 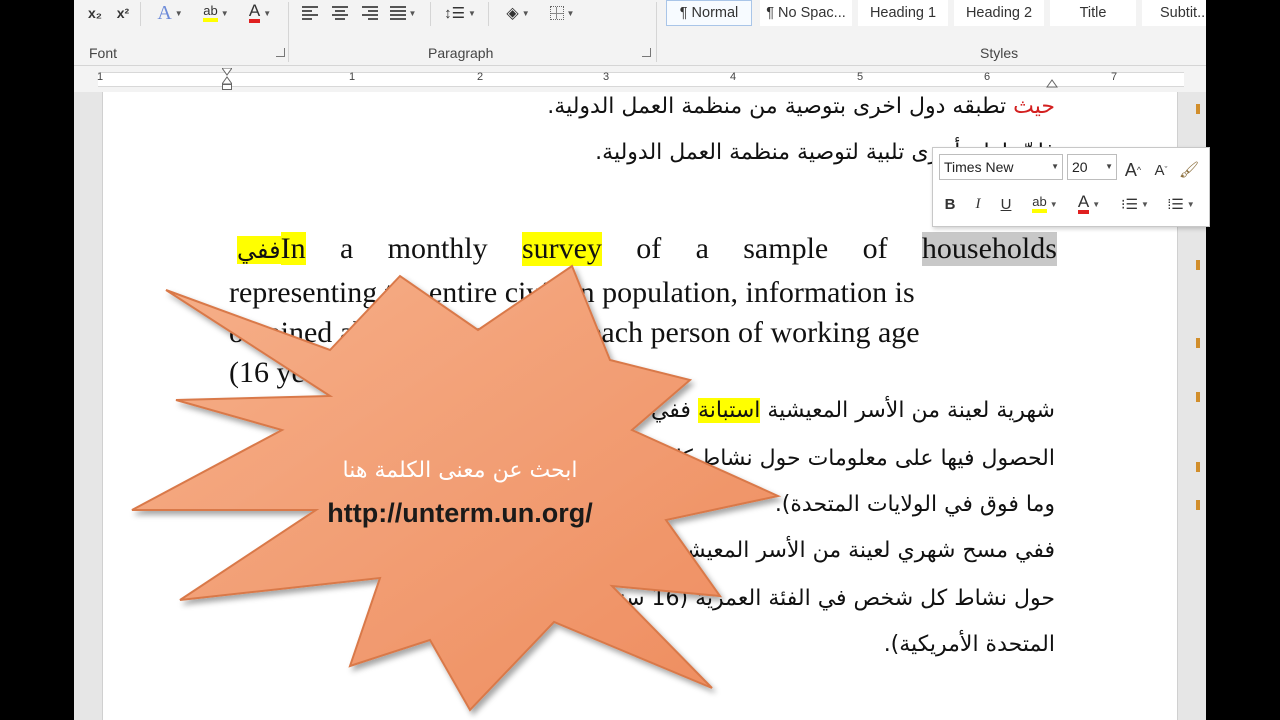 What do you see at coordinates (397, 13) in the screenshot?
I see `justify-icon` at bounding box center [397, 13].